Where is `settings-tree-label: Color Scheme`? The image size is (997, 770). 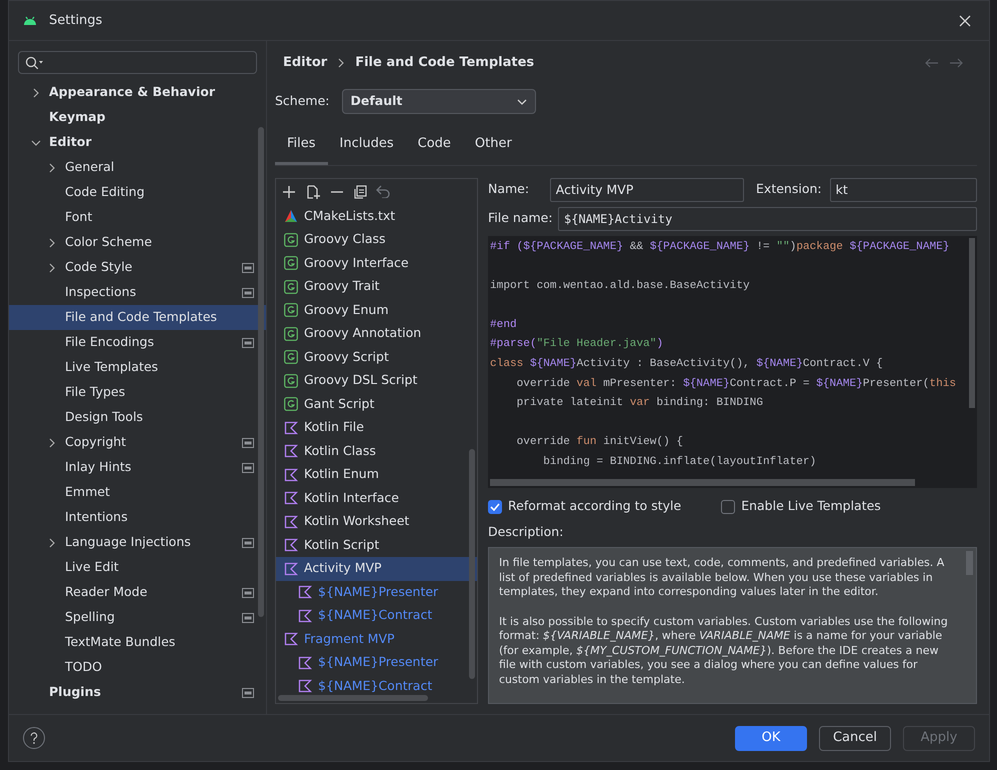
settings-tree-label: Color Scheme is located at coordinates (108, 242).